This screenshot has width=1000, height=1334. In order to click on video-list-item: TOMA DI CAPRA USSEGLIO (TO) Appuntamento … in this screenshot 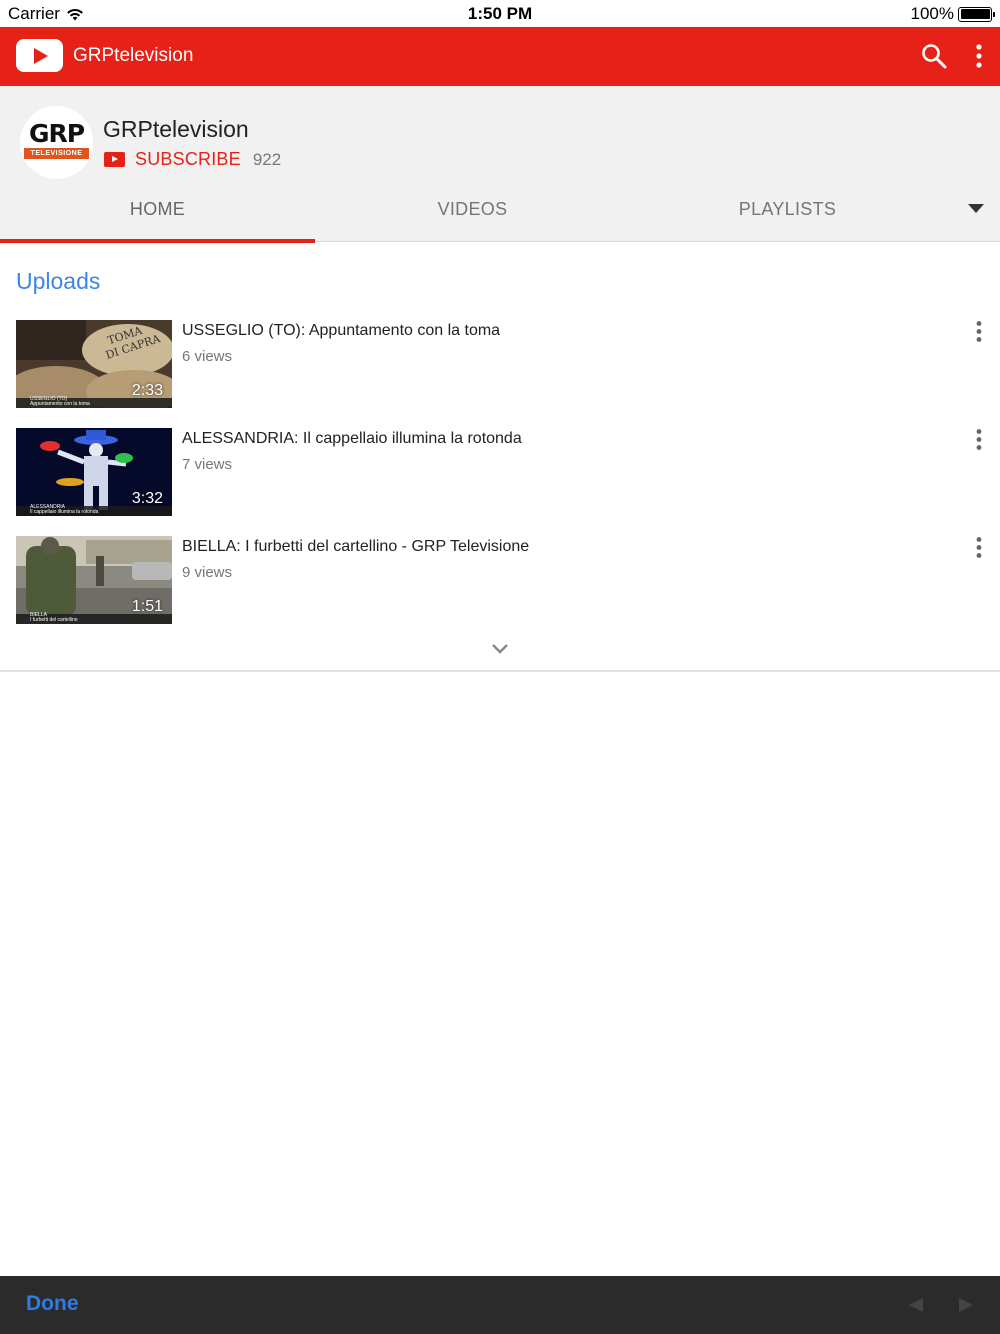, I will do `click(500, 364)`.